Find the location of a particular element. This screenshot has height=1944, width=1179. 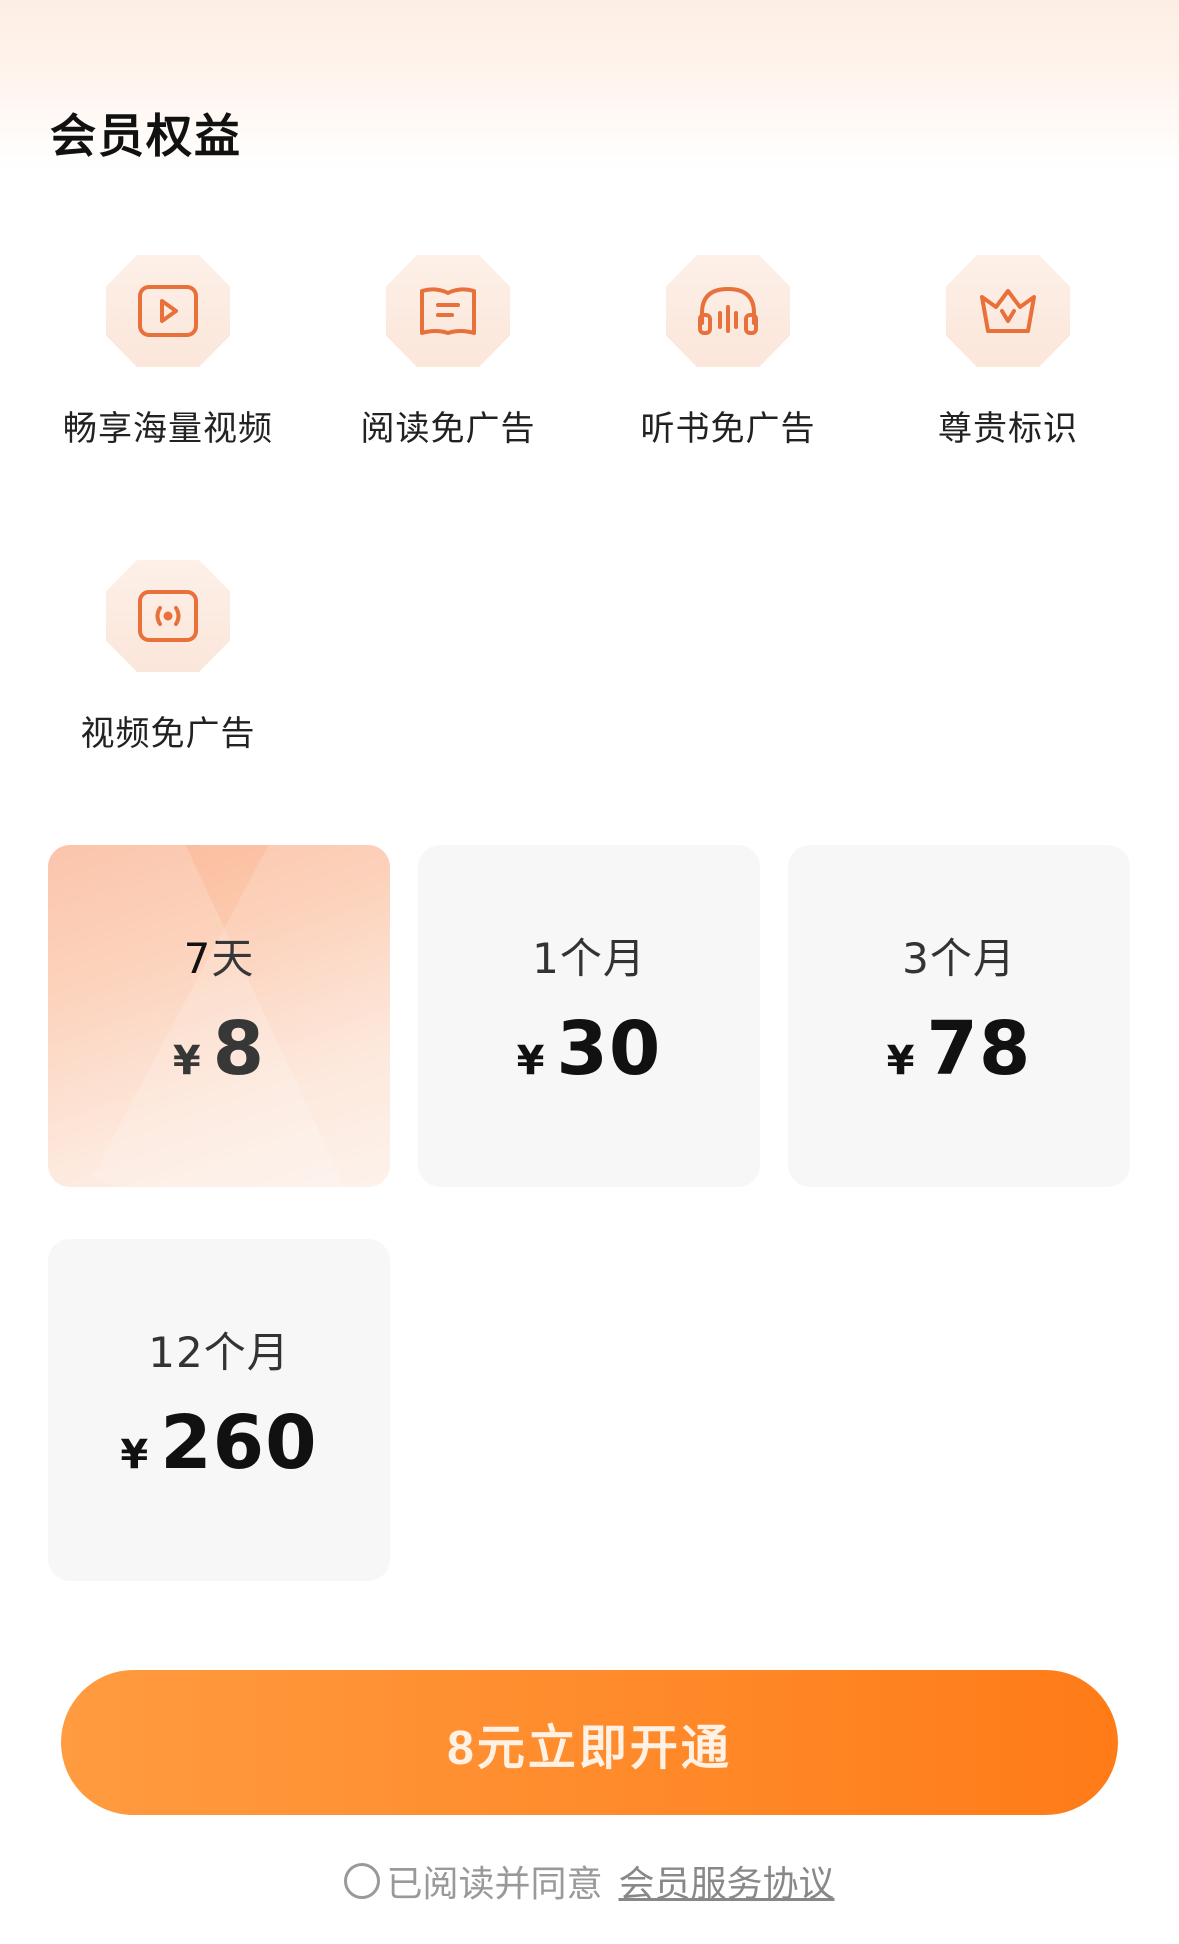

agreement-text: 已阅读并同意 is located at coordinates (494, 1884).